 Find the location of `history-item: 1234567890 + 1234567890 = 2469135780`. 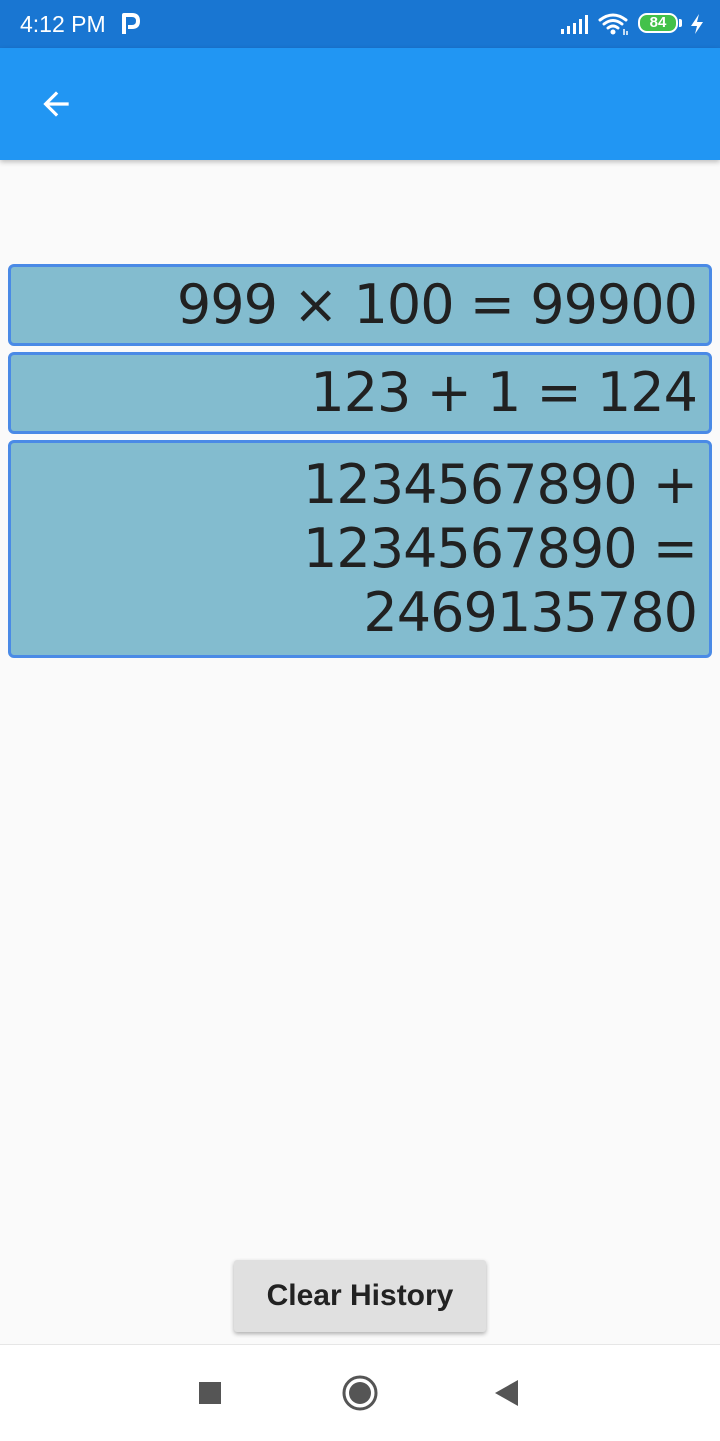

history-item: 1234567890 + 1234567890 = 2469135780 is located at coordinates (360, 549).